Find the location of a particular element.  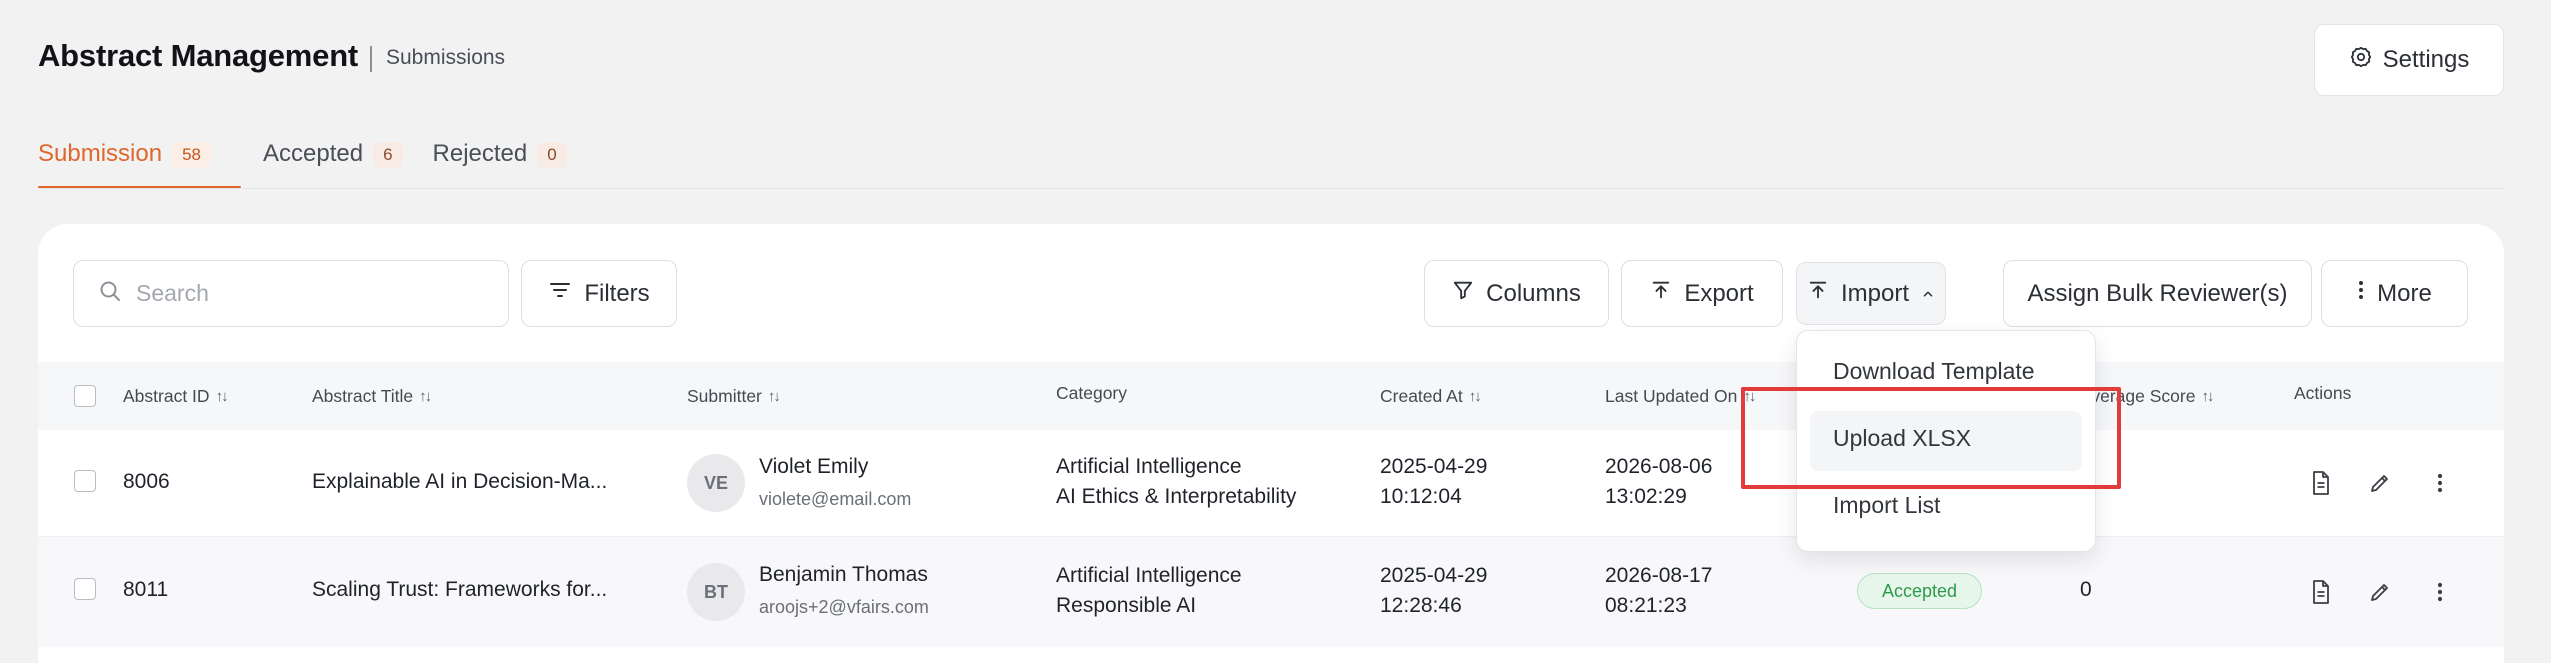

column-label: Last Updated On is located at coordinates (1671, 396).